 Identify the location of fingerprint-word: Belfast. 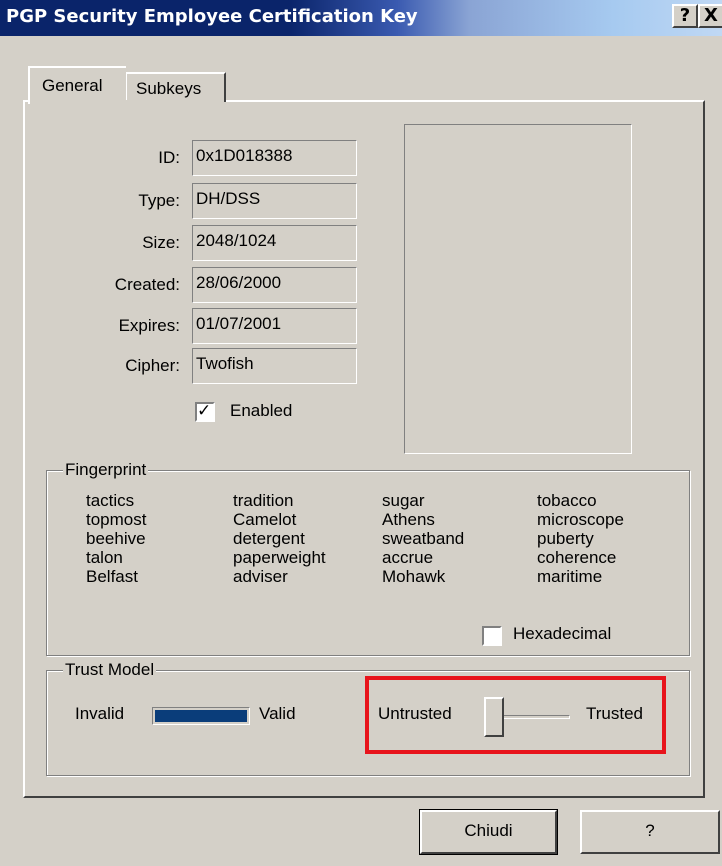
(112, 576).